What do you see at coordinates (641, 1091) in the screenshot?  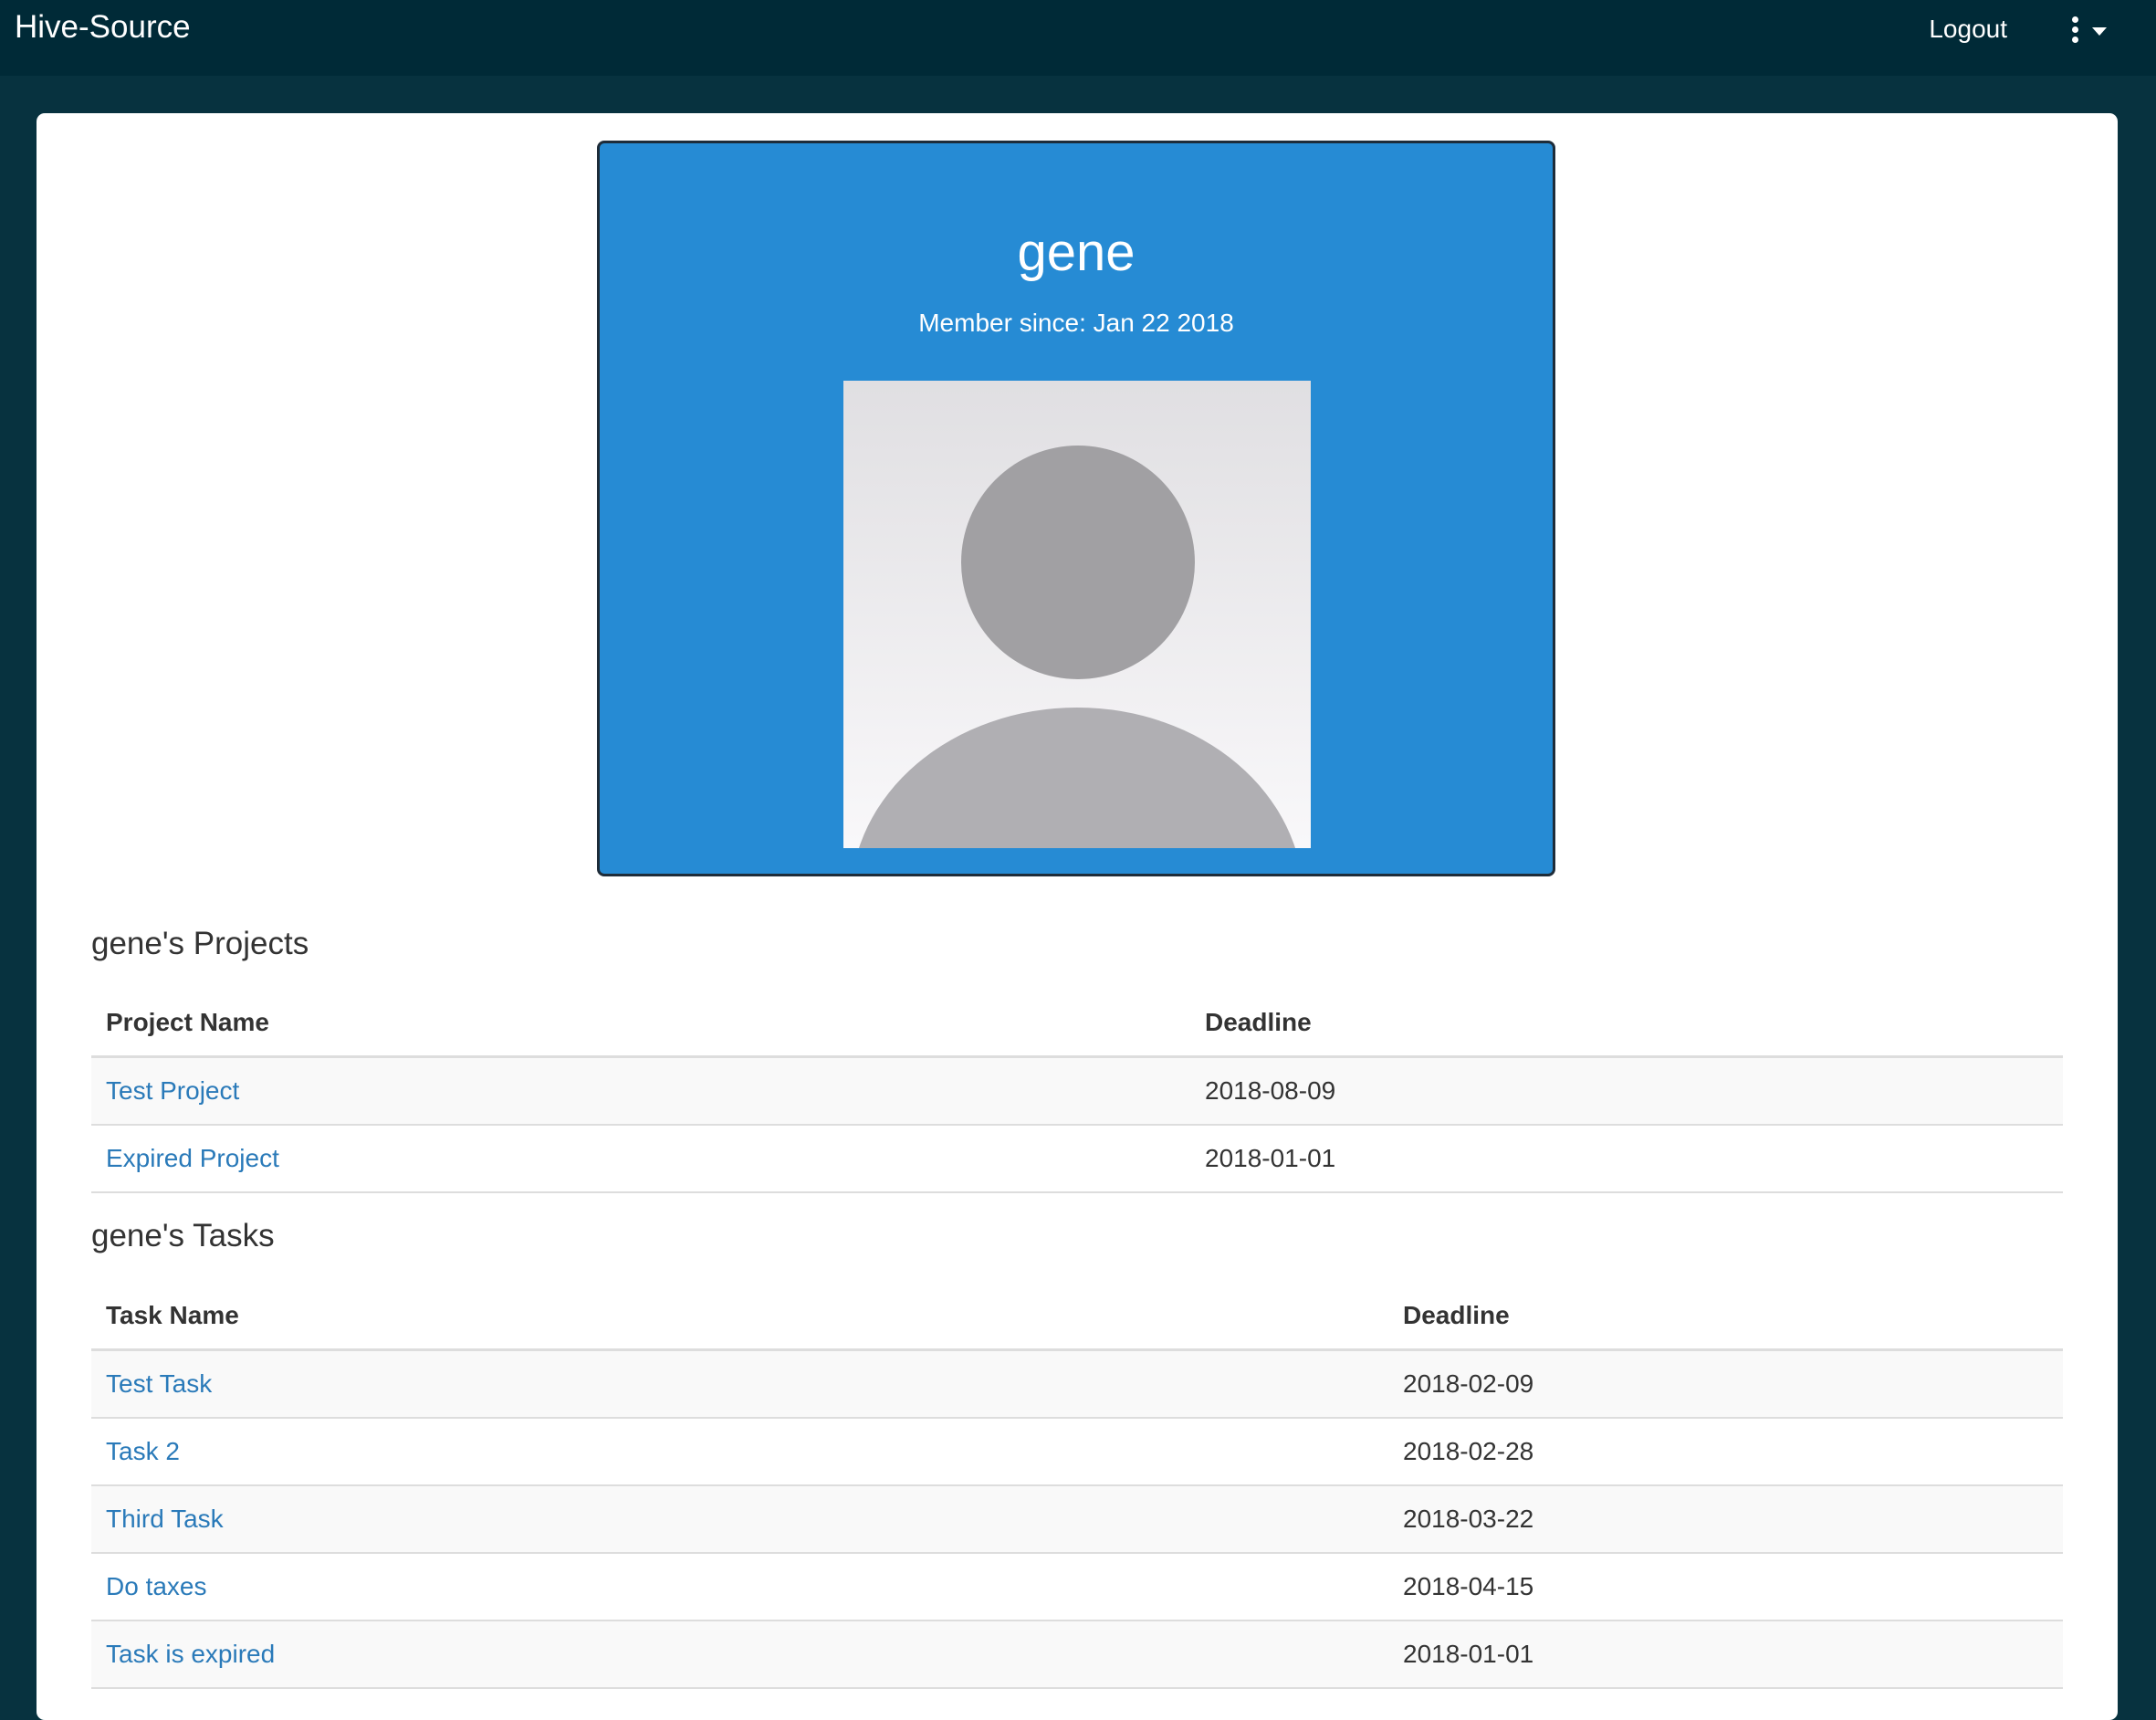 I see `project-name-cell: Test Project` at bounding box center [641, 1091].